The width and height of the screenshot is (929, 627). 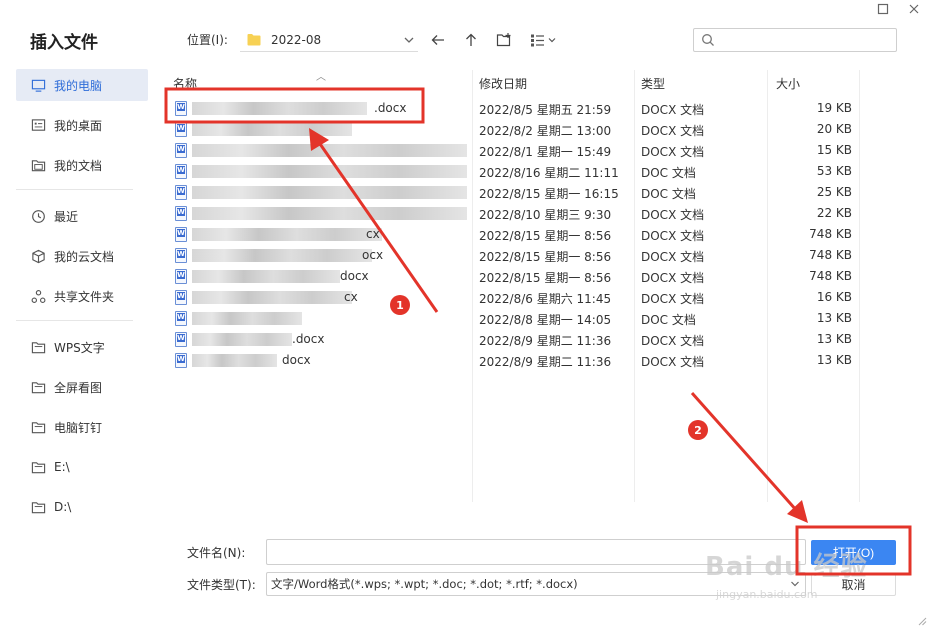 I want to click on maximize-icon, so click(x=883, y=9).